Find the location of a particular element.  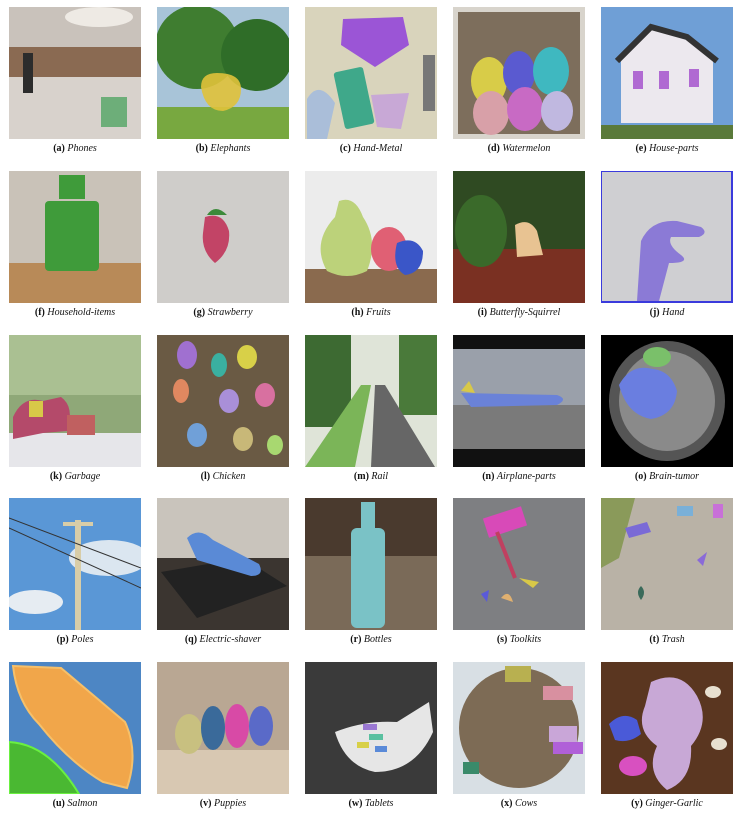

panel-letter: (t) is located at coordinates (654, 639).